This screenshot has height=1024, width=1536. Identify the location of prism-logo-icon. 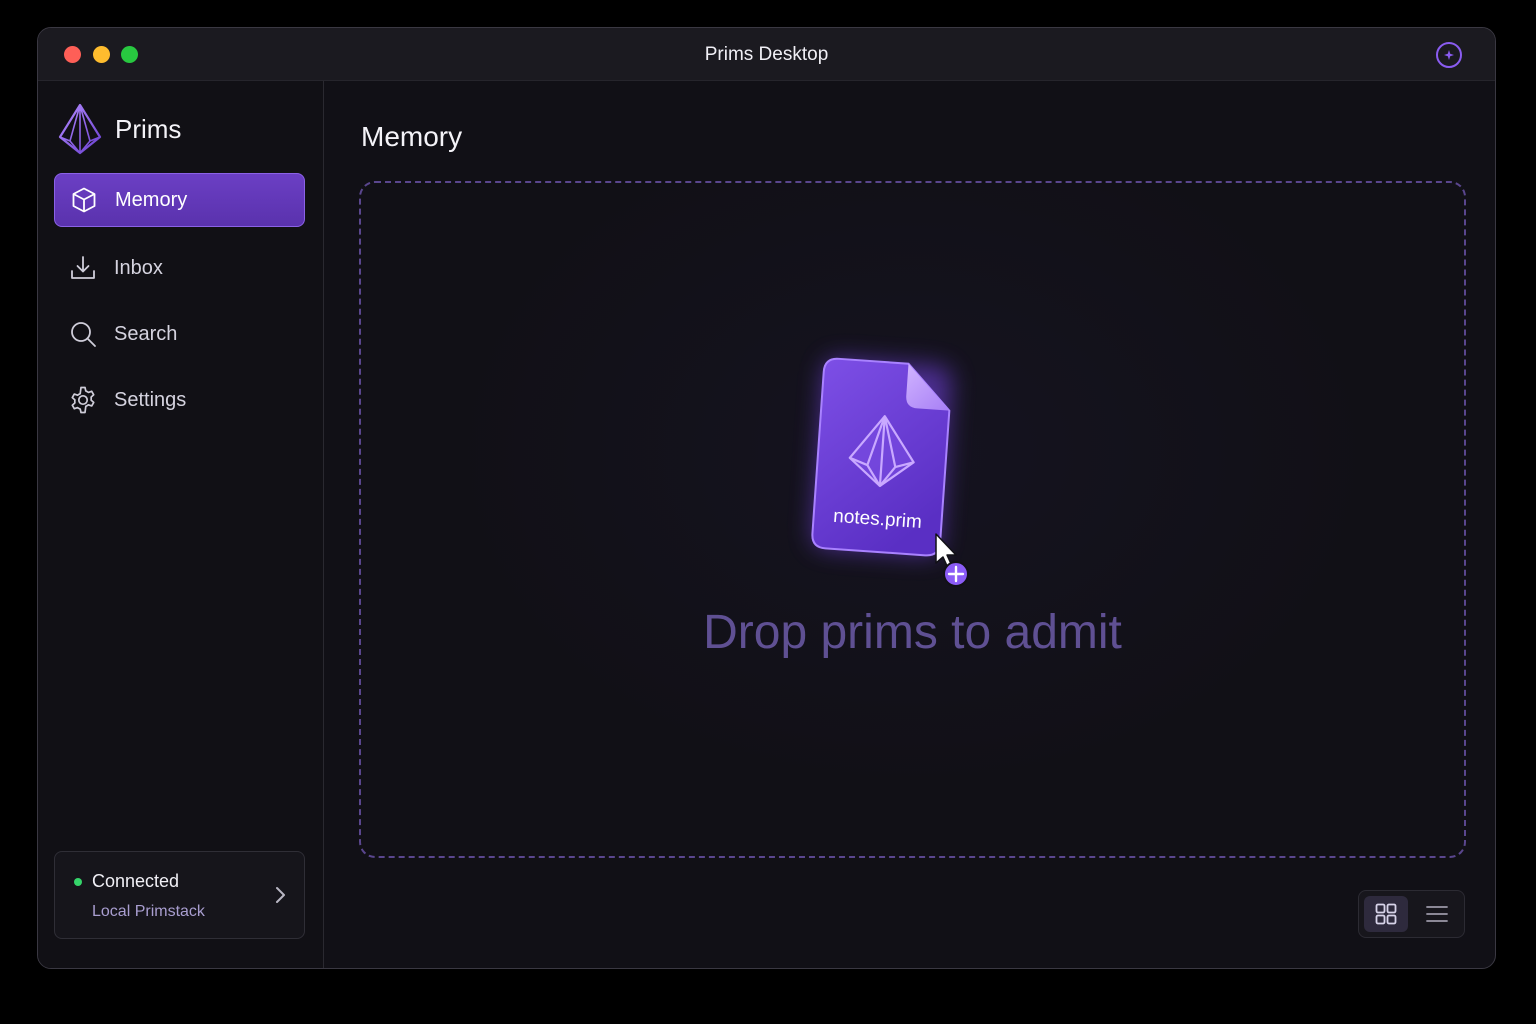
(80, 129).